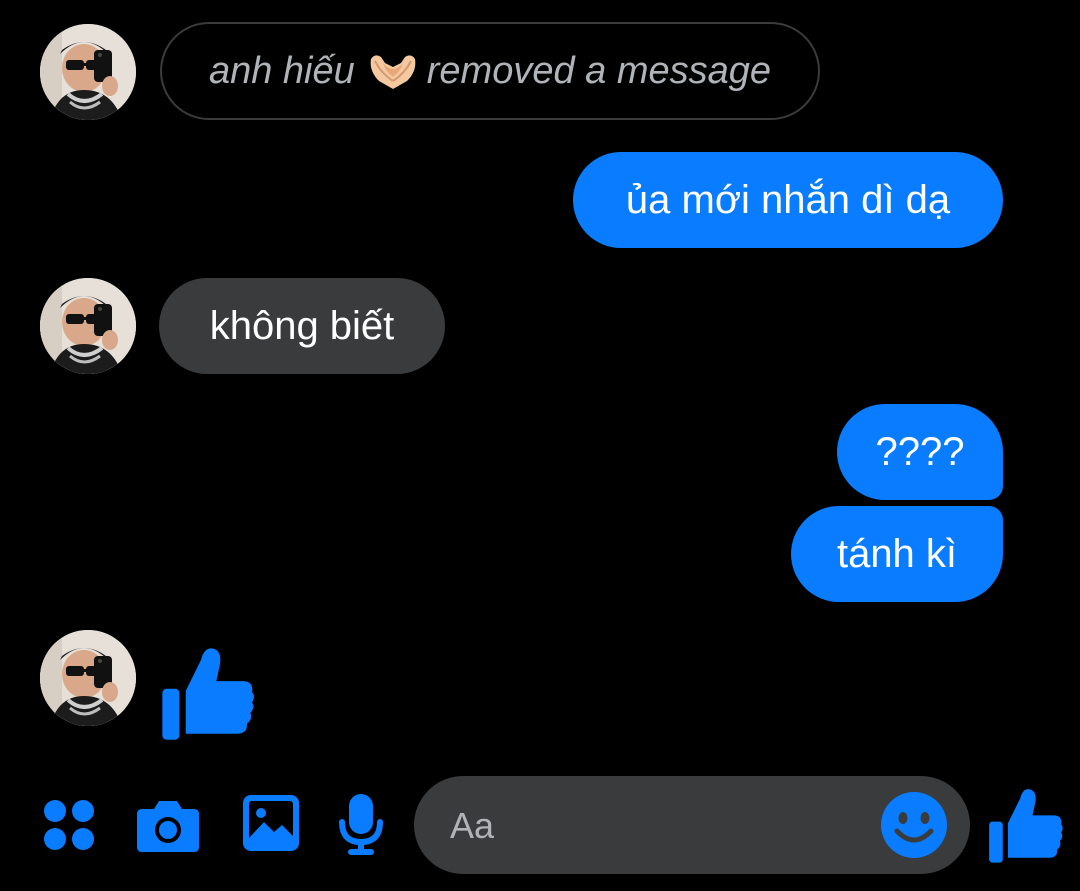 This screenshot has height=891, width=1080. I want to click on message-input-container, so click(692, 826).